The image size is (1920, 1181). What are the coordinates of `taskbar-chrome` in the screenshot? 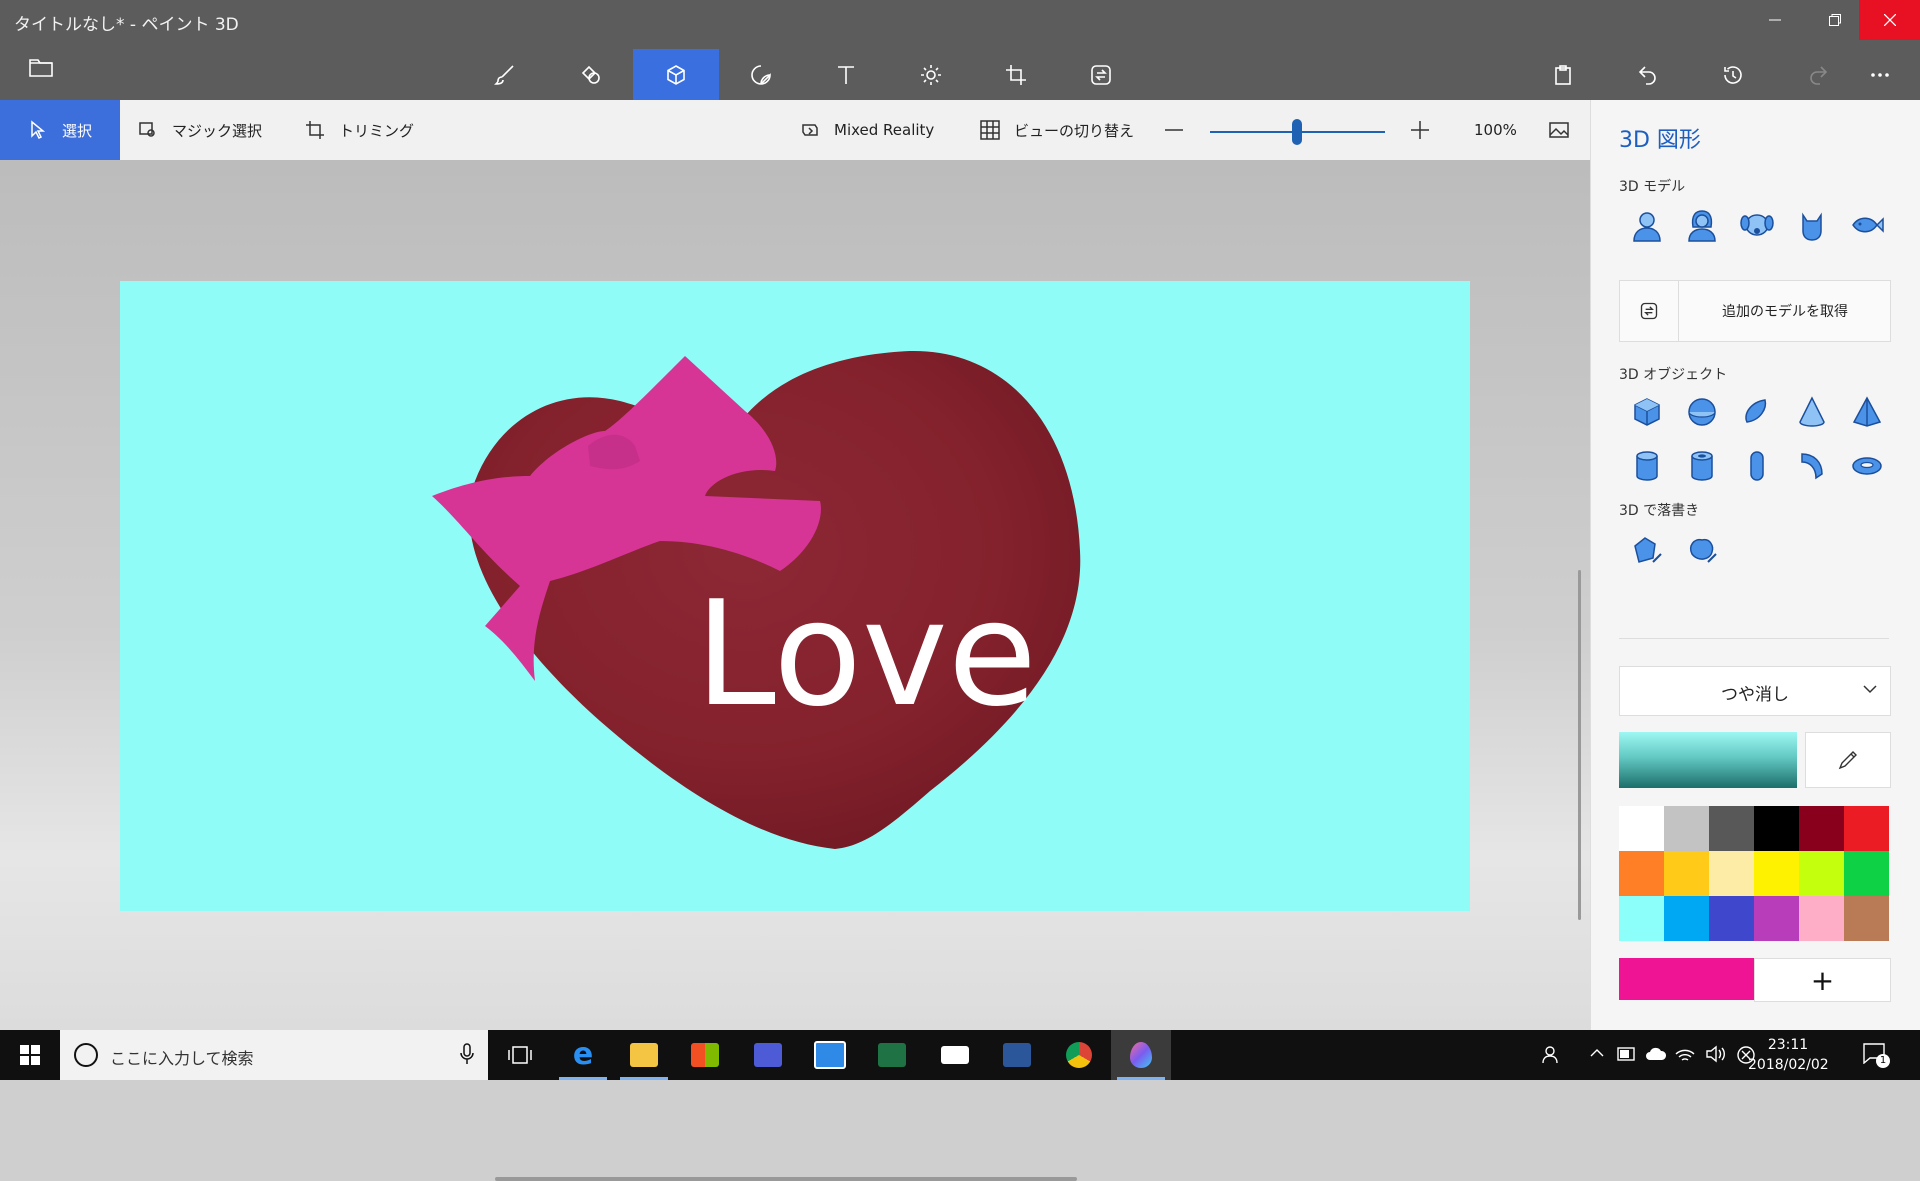 It's located at (1079, 1055).